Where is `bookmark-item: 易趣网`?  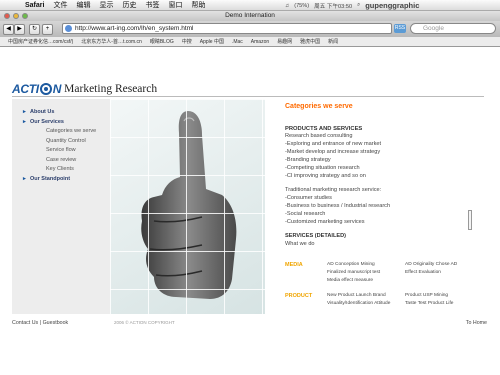 bookmark-item: 易趣网 is located at coordinates (284, 41).